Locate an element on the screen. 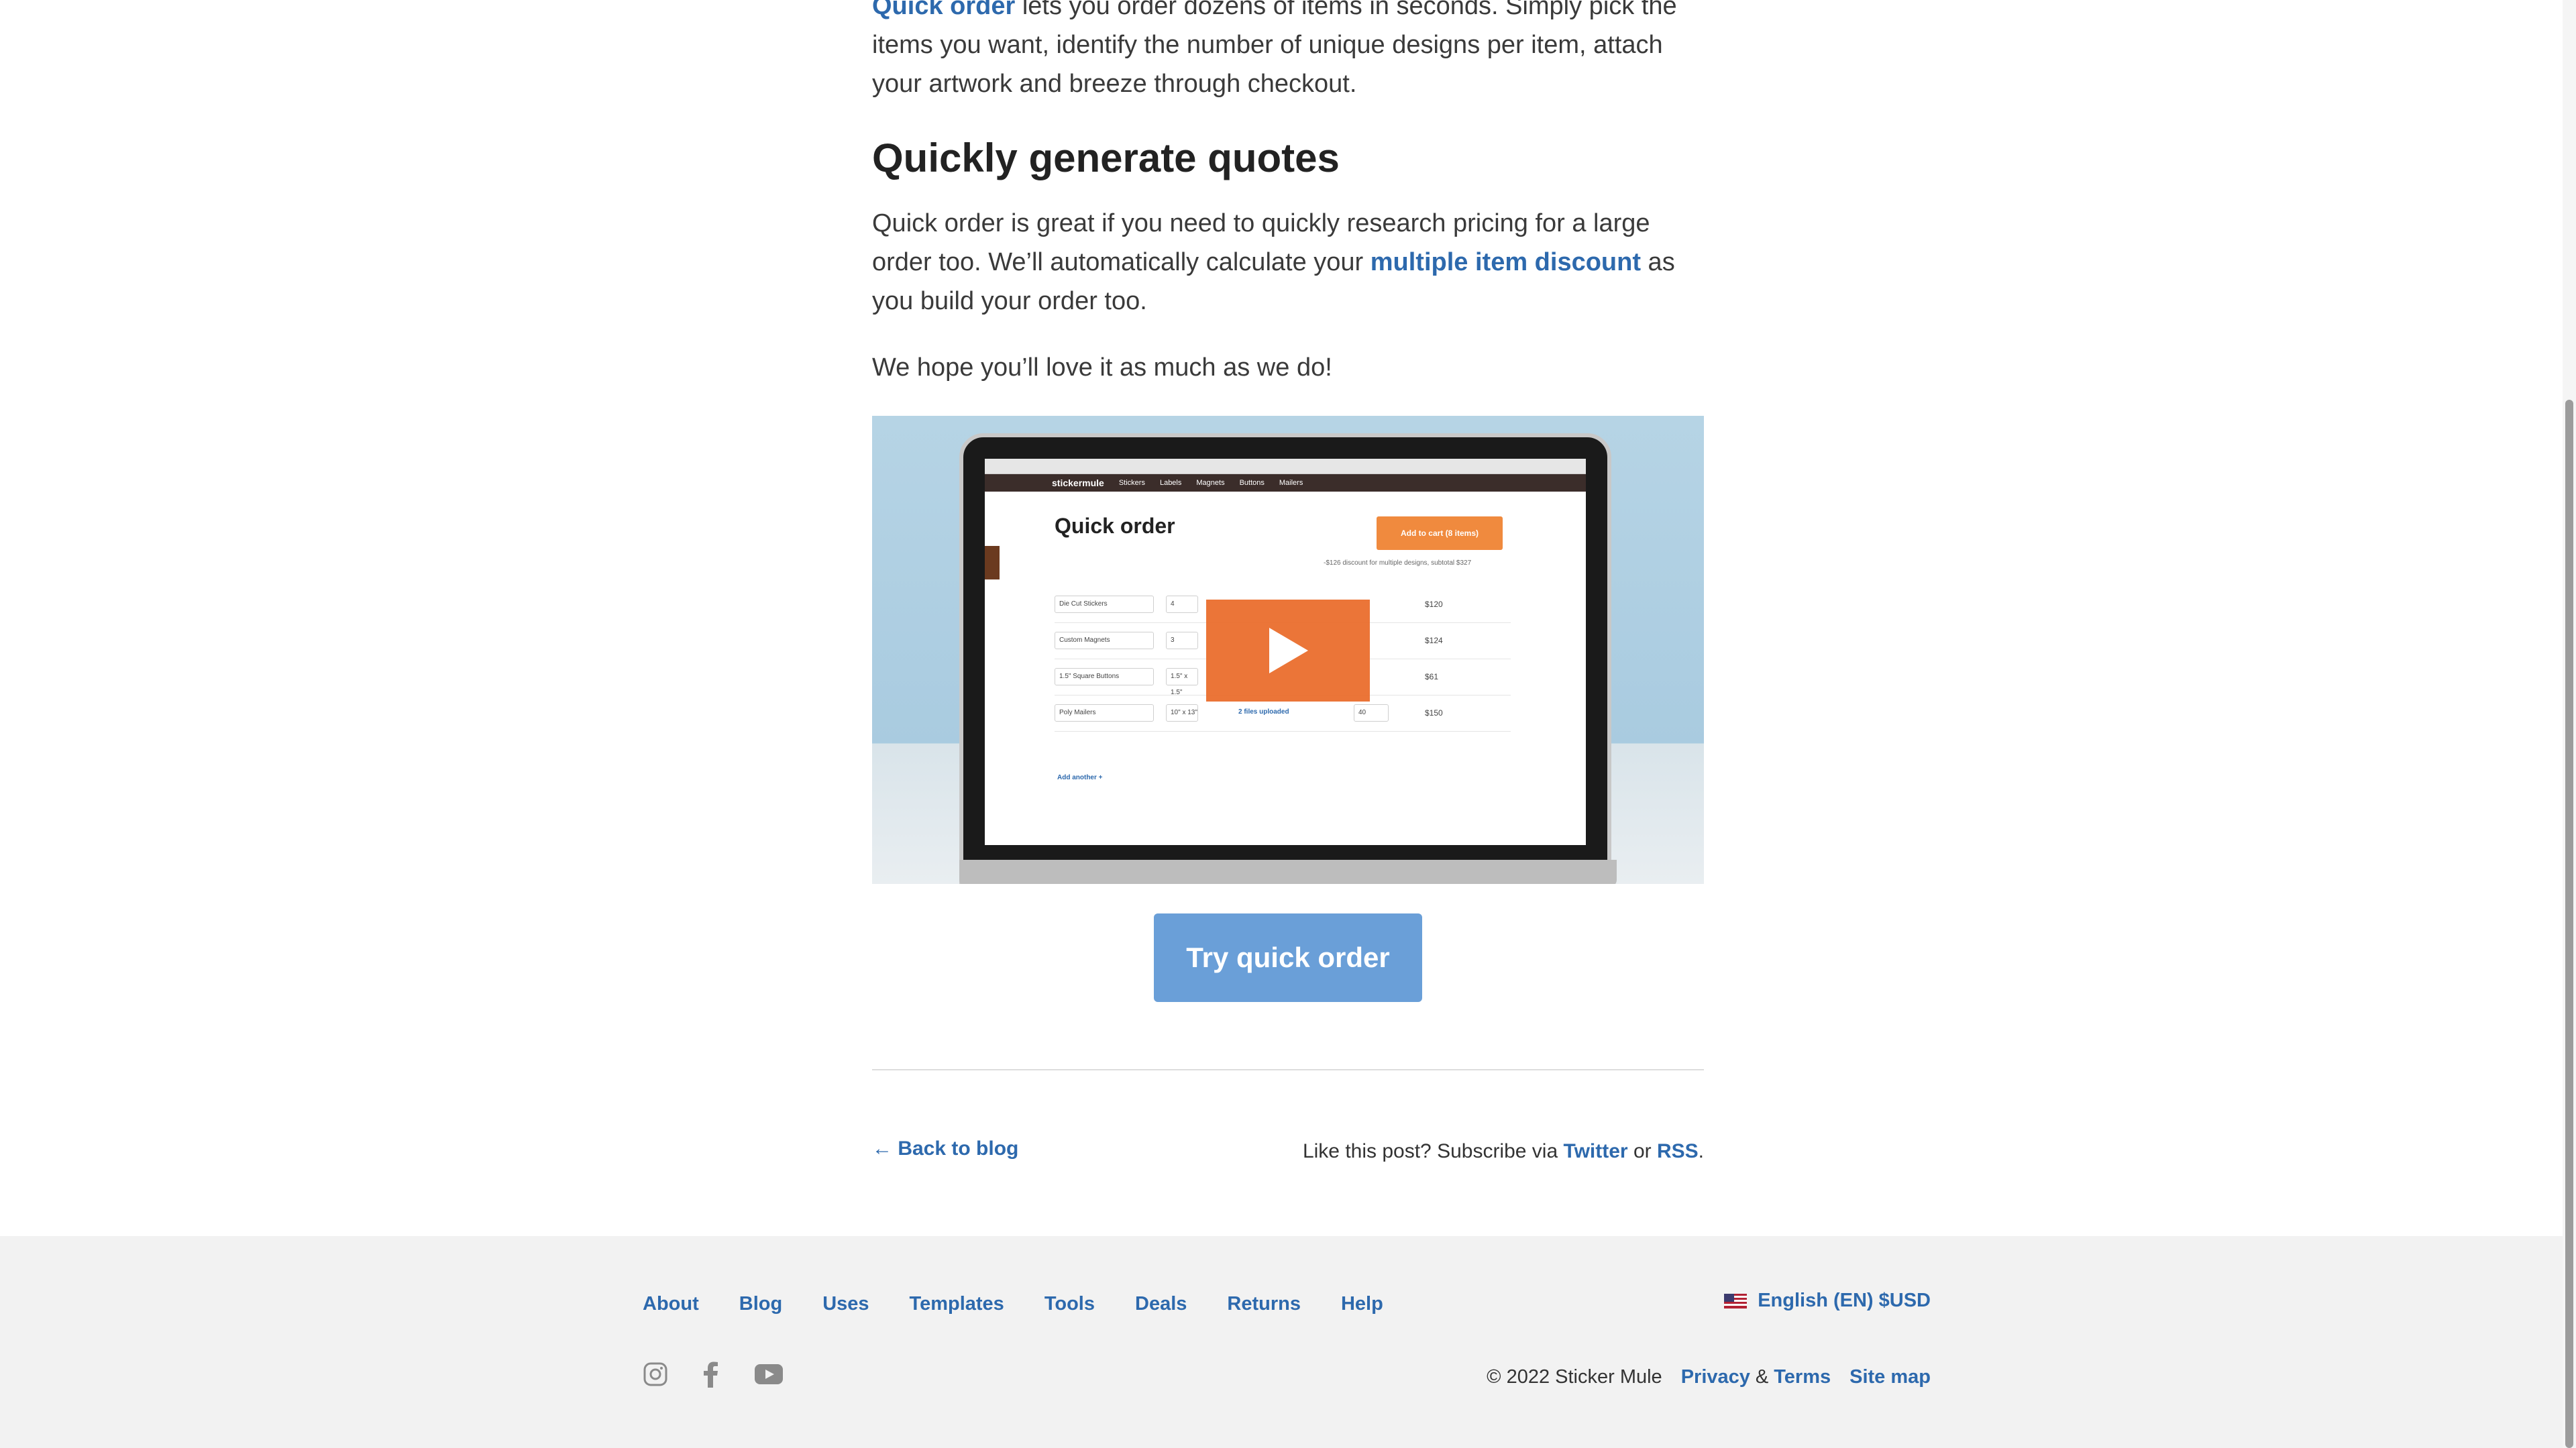 Image resolution: width=2576 pixels, height=1448 pixels. scrollbar is located at coordinates (2569, 724).